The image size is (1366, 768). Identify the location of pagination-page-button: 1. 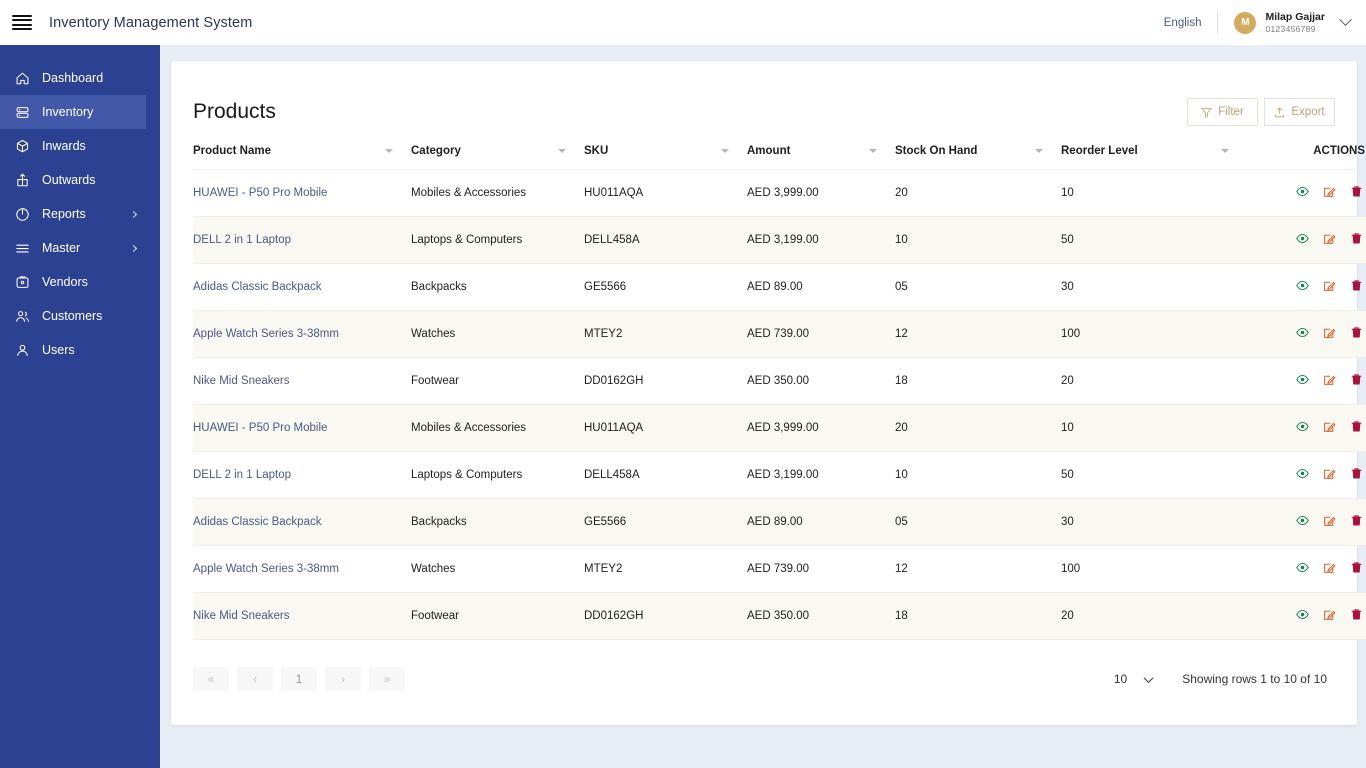
(299, 679).